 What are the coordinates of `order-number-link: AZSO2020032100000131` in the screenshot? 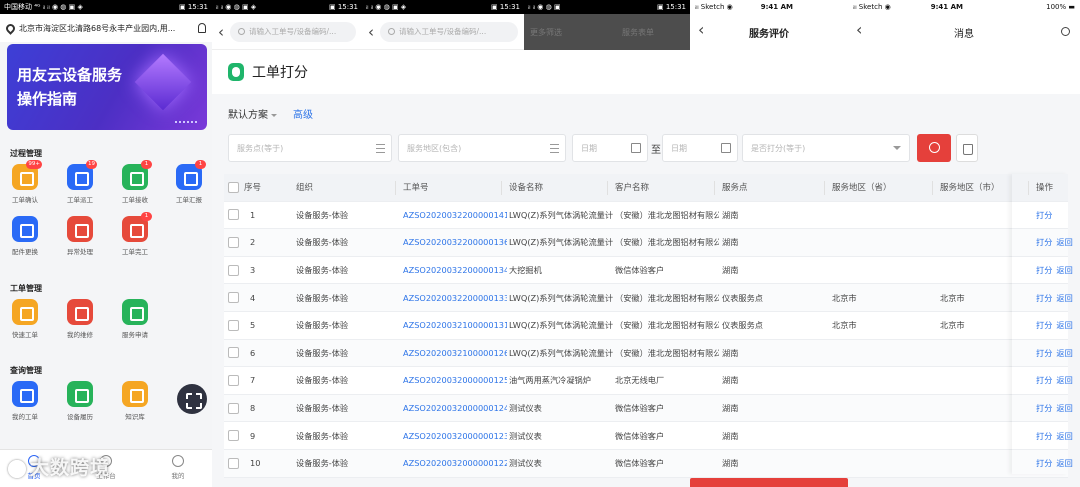 It's located at (455, 325).